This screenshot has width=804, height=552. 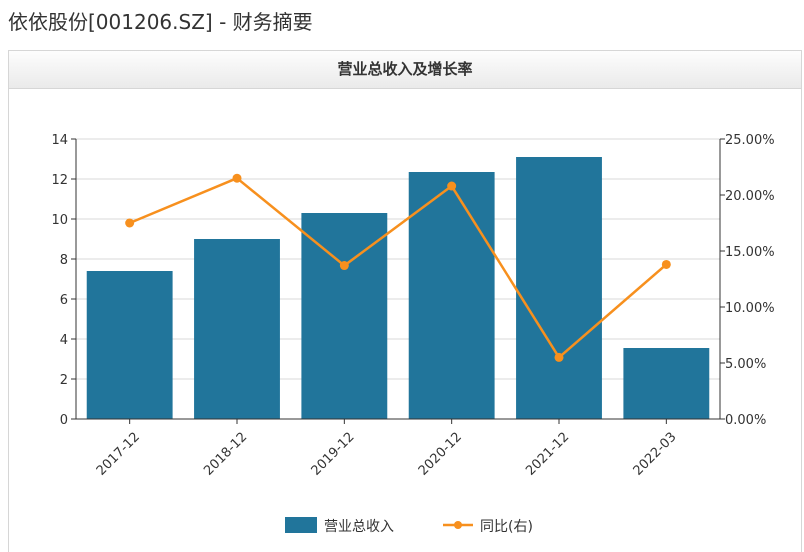 I want to click on left-axis-tick-label: 2, so click(x=64, y=380).